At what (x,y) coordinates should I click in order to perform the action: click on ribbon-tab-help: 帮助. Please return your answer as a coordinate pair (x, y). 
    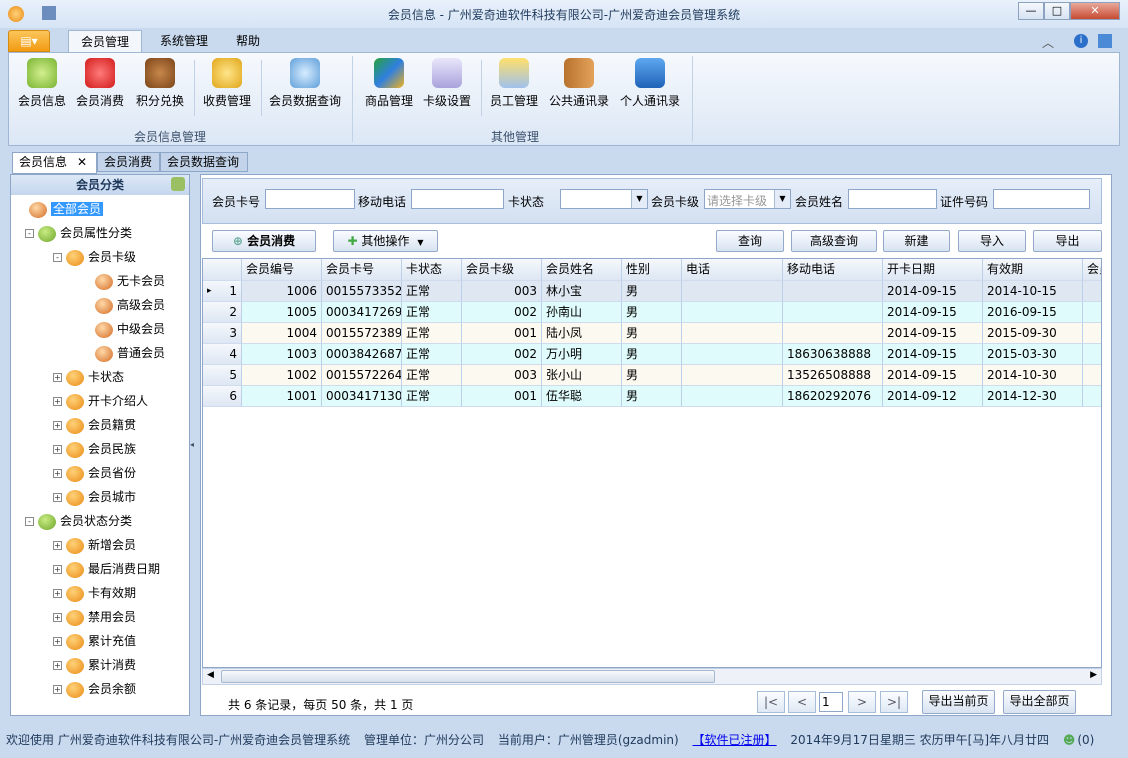
    Looking at the image, I should click on (248, 41).